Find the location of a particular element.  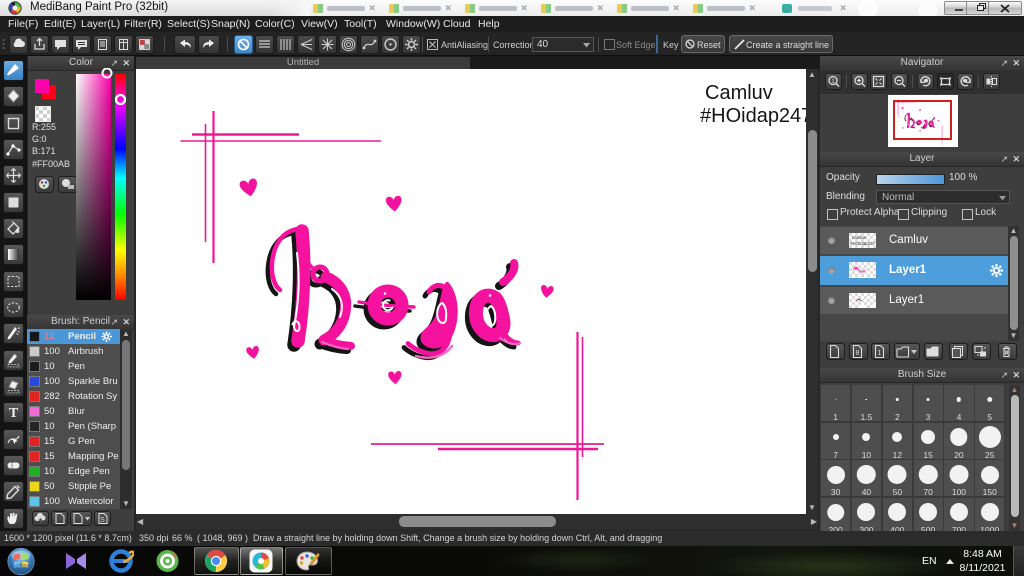

svg-text: 8 is located at coordinates (858, 353).